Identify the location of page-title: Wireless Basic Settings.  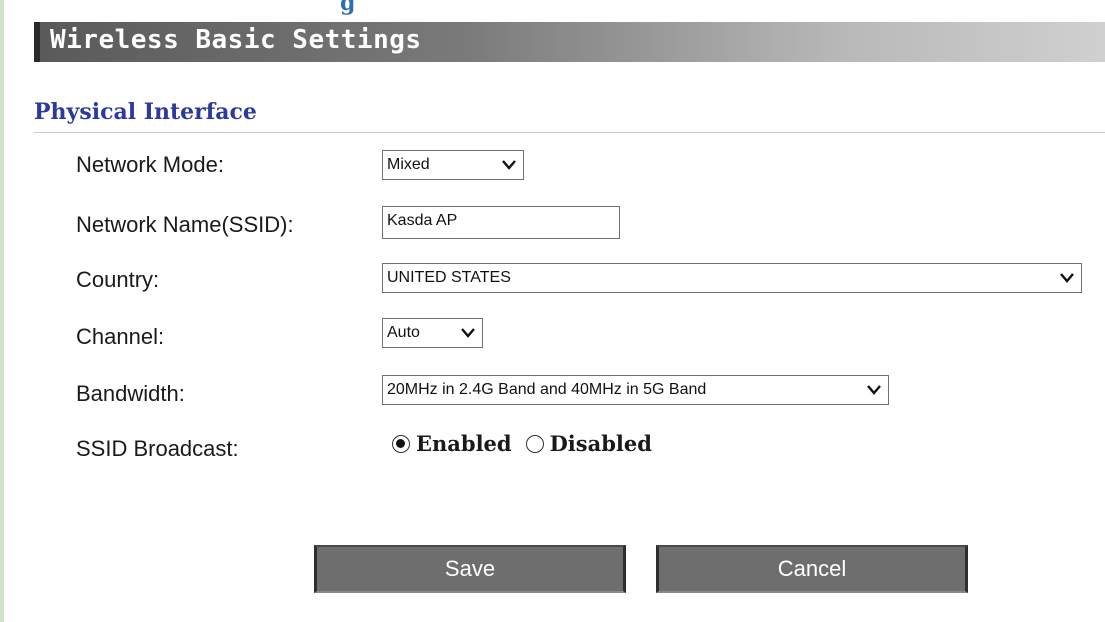
(236, 40).